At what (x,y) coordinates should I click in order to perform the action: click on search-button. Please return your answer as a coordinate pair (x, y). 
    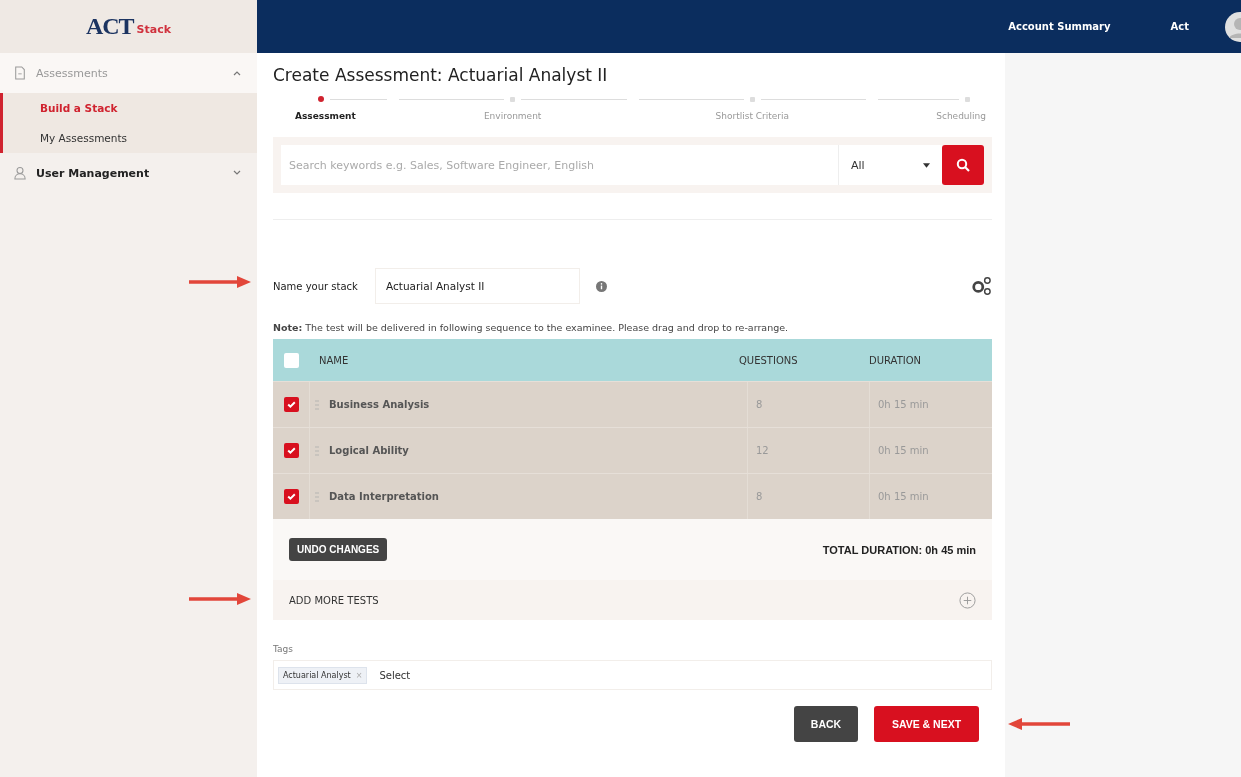
    Looking at the image, I should click on (963, 165).